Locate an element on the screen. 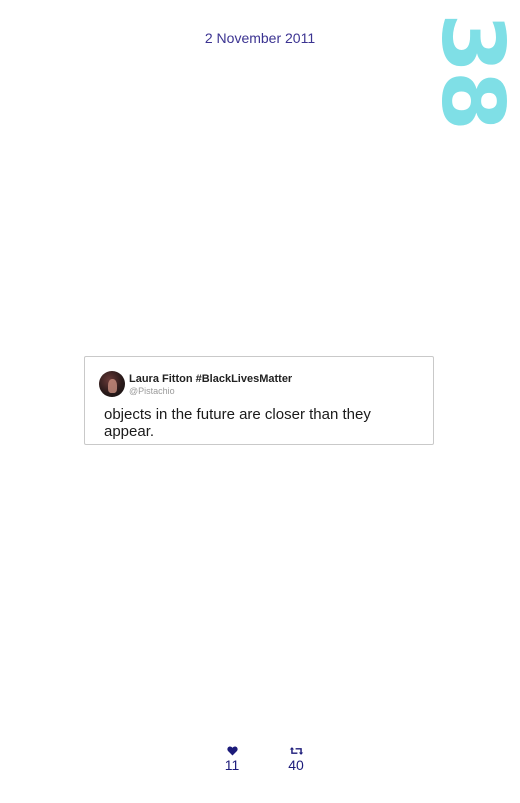 The image size is (520, 803). entry-number: 38 is located at coordinates (472, 71).